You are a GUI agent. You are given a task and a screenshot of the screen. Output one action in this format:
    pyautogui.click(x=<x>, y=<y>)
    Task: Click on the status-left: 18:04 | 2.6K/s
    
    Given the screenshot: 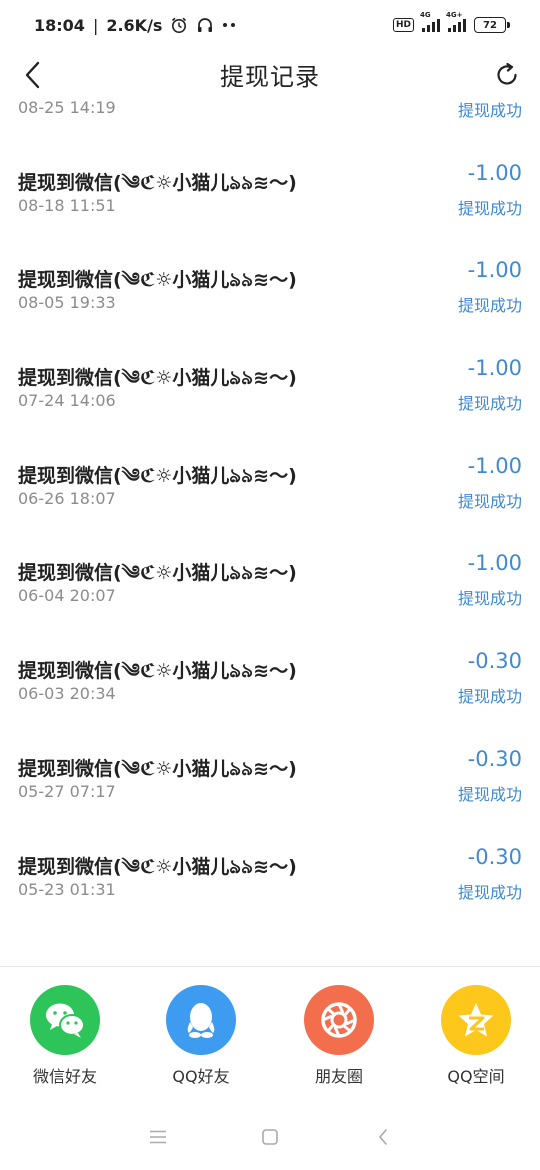 What is the action you would take?
    pyautogui.click(x=135, y=25)
    